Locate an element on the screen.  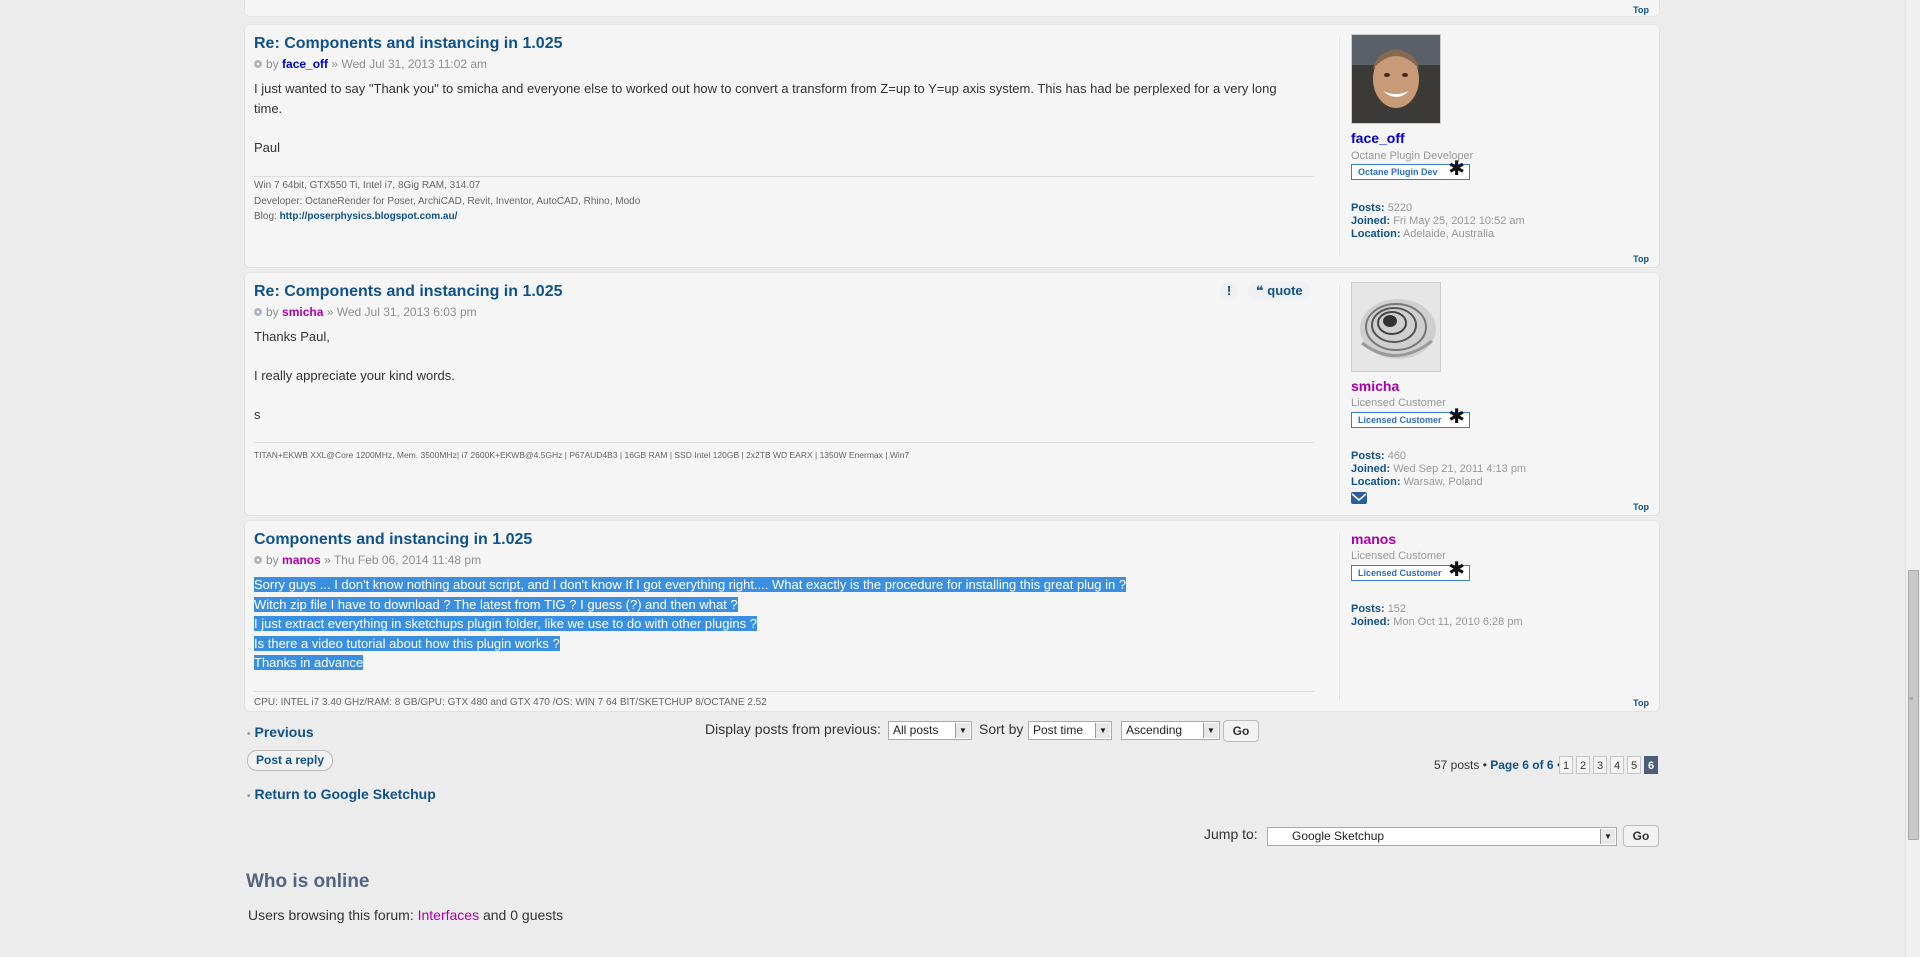
rank-badge: Octane Plugin Dev ✱ is located at coordinates (1410, 169).